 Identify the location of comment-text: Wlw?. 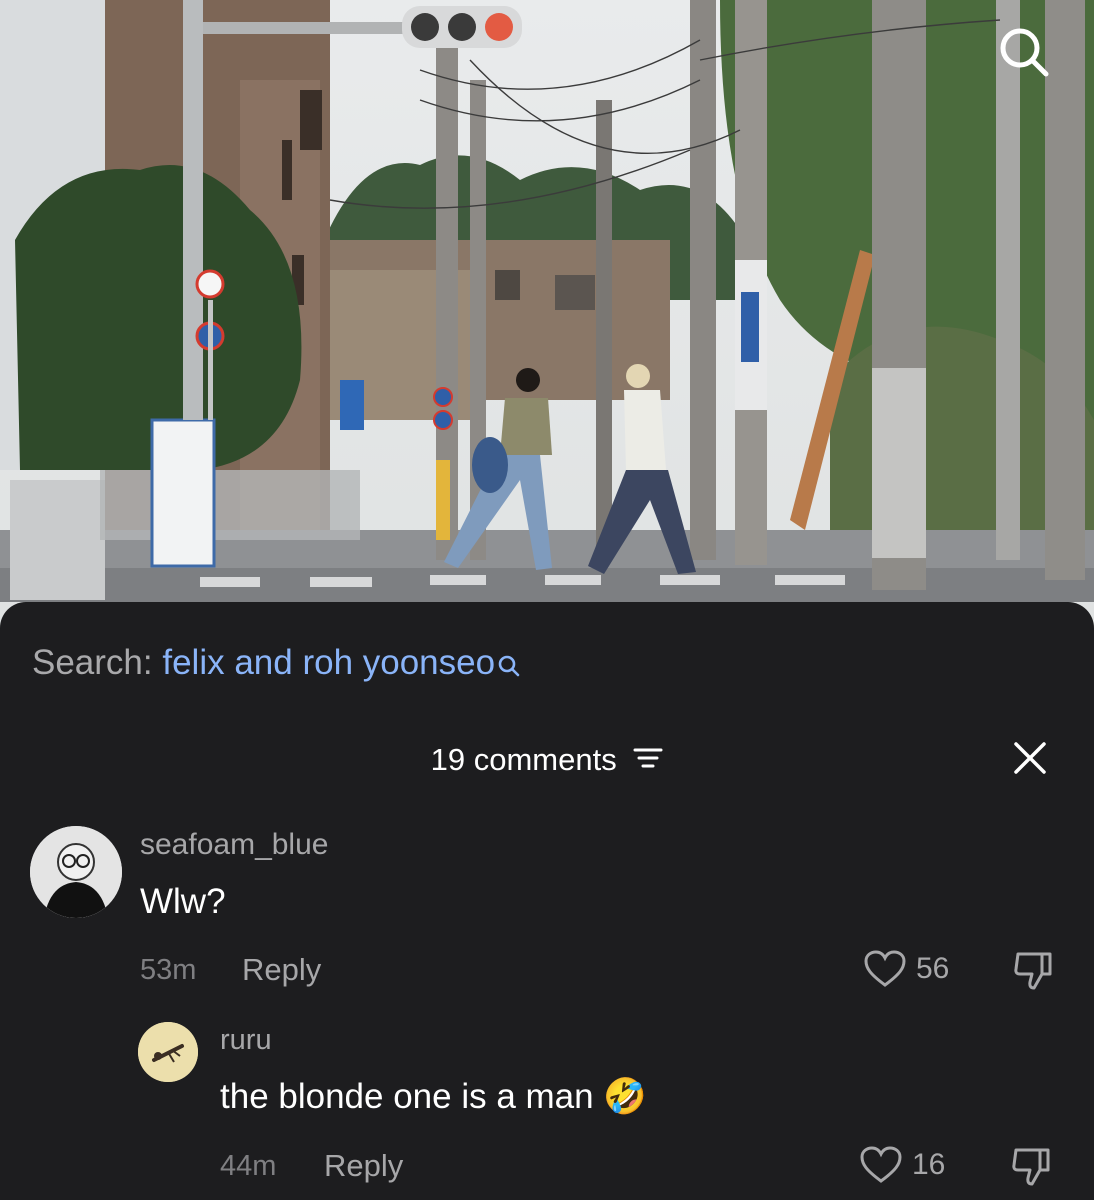
(183, 901).